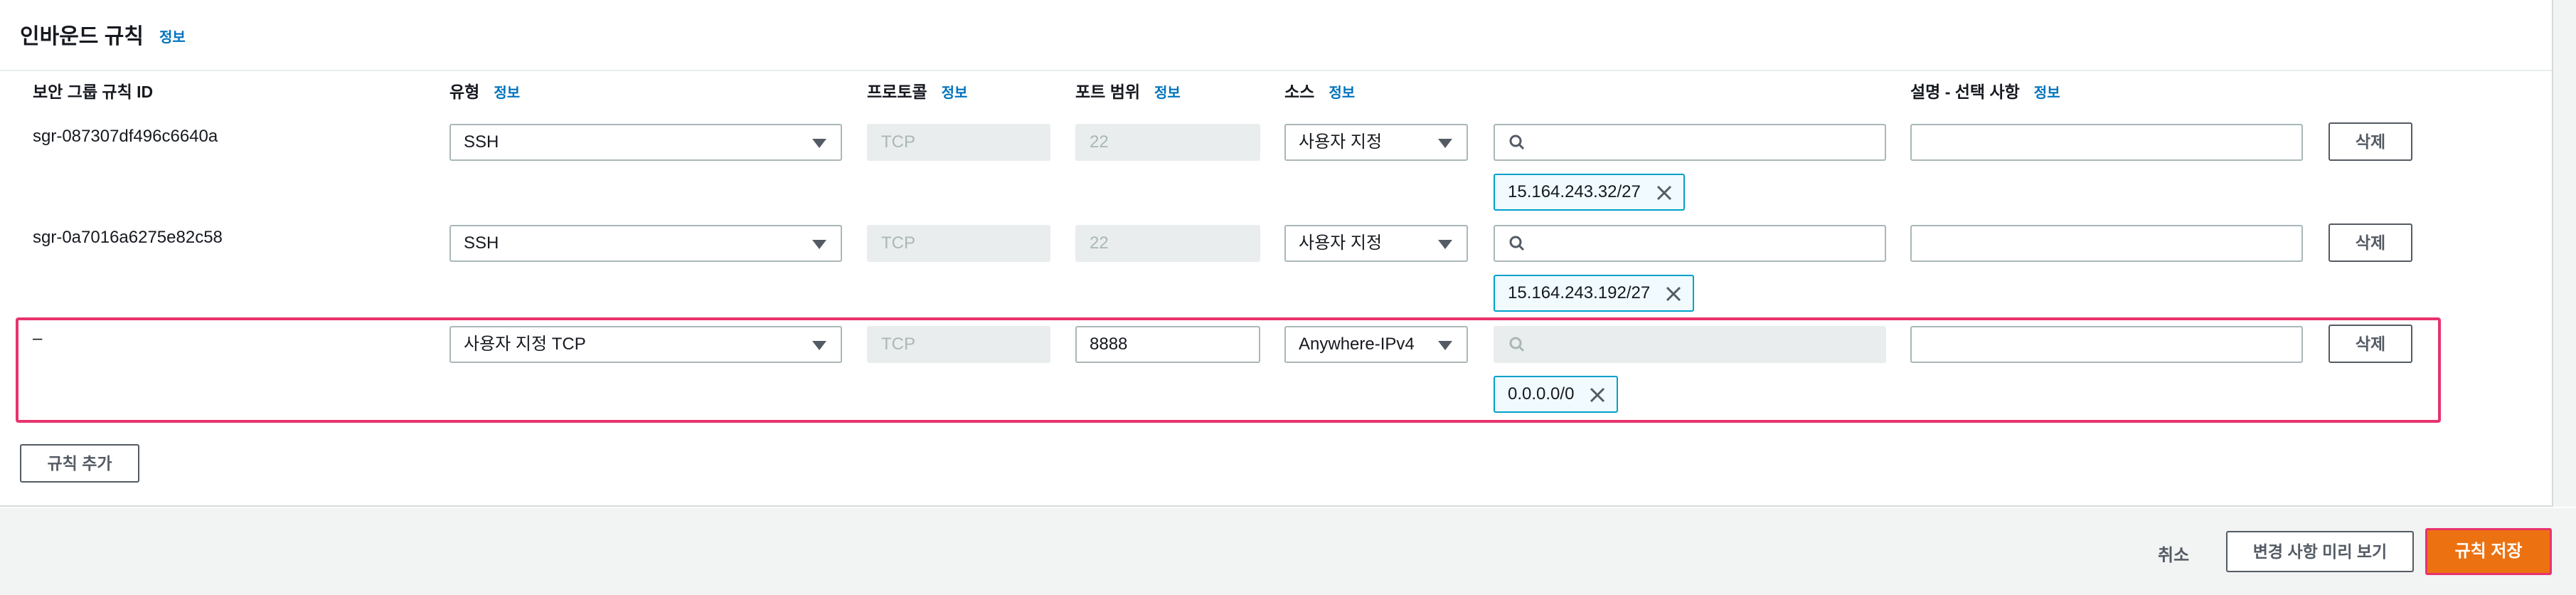  Describe the element at coordinates (1541, 394) in the screenshot. I see `cidr-token-label: 0.0.0.0/0` at that location.